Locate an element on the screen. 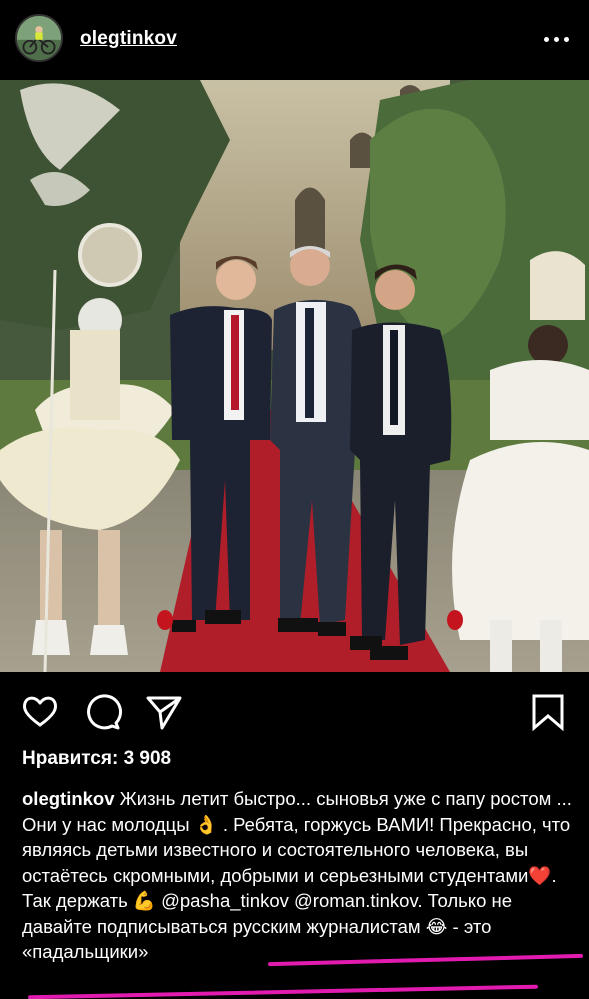  laugh-emoji: 😂 is located at coordinates (436, 926).